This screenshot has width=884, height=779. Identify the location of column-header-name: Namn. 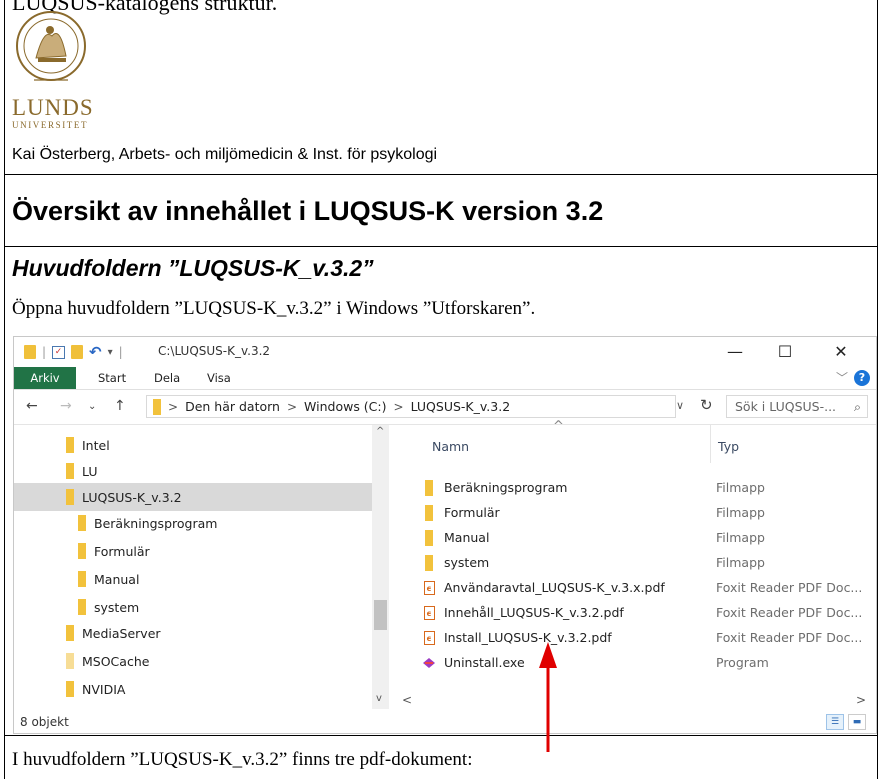
(450, 444).